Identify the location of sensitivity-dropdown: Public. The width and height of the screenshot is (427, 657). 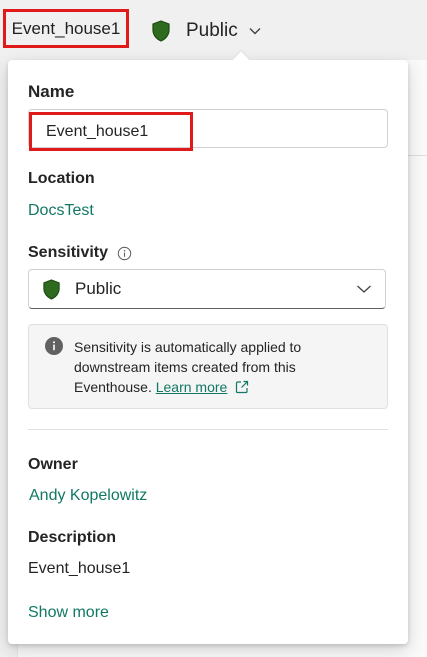
(207, 289).